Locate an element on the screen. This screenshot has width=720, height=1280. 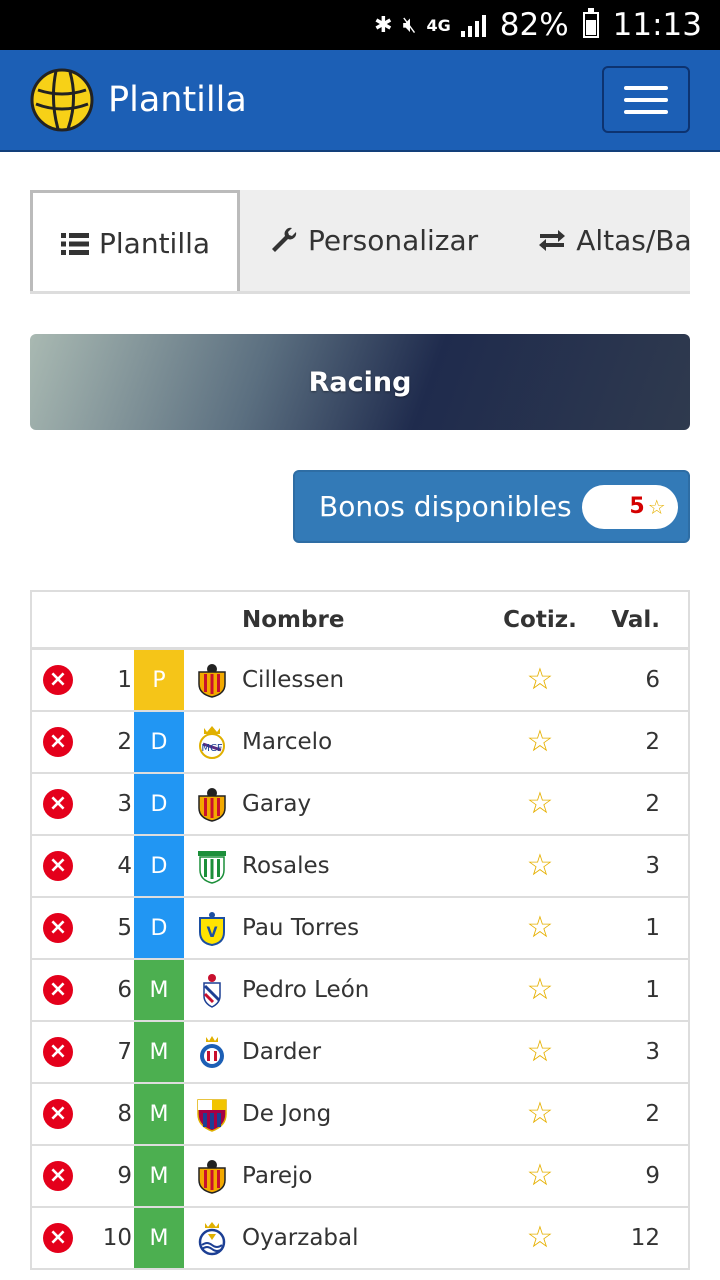
tab-personalizar: Personalizar is located at coordinates (374, 240).